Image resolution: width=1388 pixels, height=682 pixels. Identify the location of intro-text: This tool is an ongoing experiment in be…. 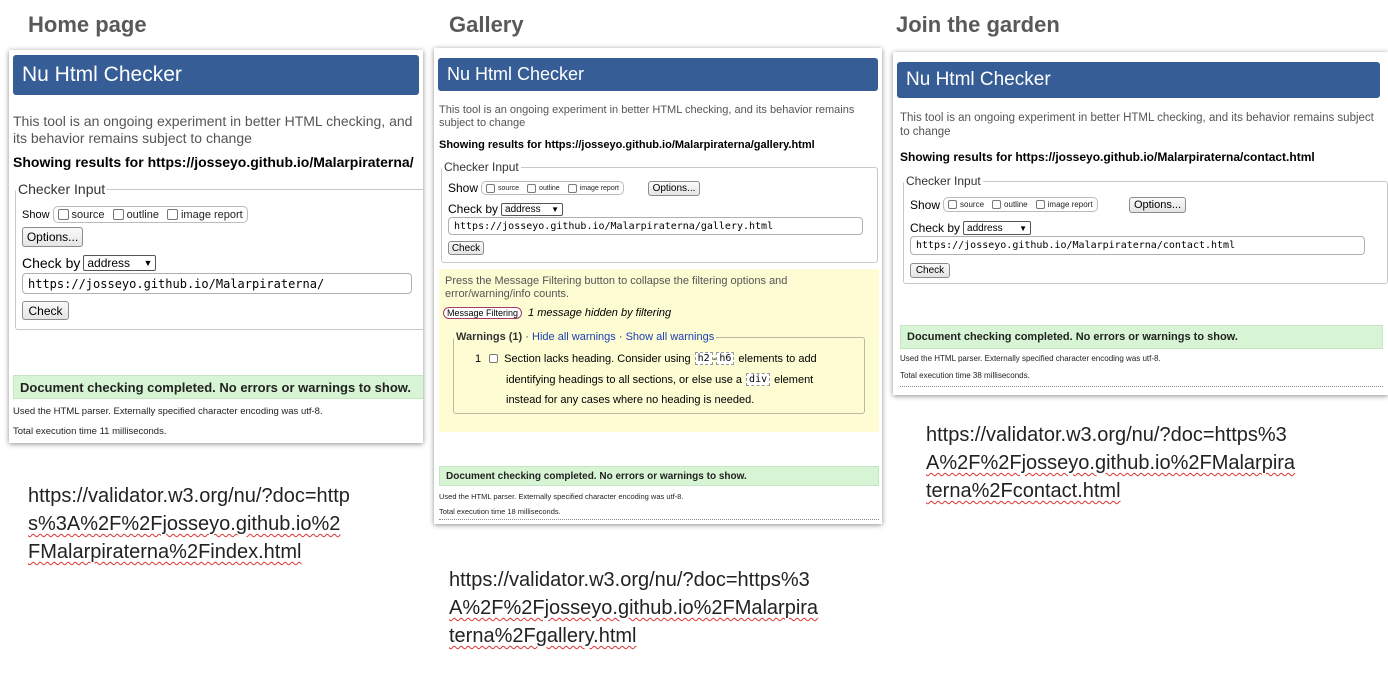
(647, 117).